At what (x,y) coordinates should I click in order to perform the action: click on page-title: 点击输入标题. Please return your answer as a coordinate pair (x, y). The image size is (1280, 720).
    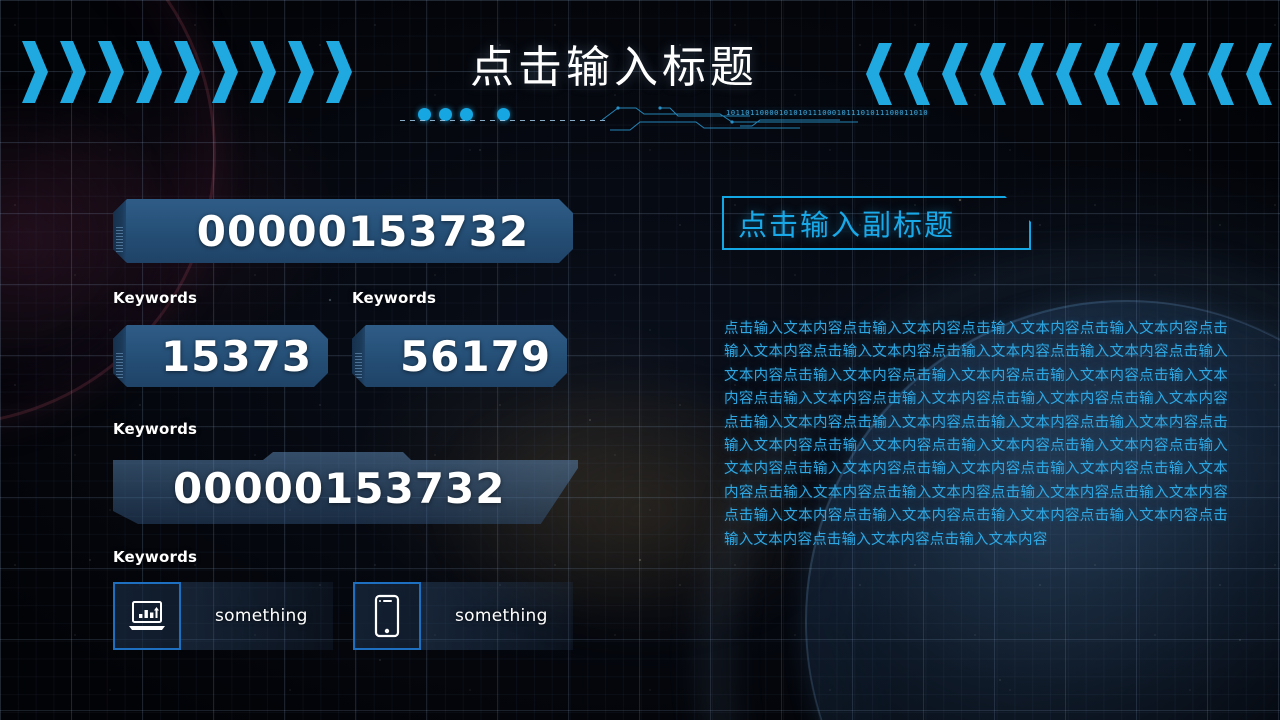
    Looking at the image, I should click on (614, 67).